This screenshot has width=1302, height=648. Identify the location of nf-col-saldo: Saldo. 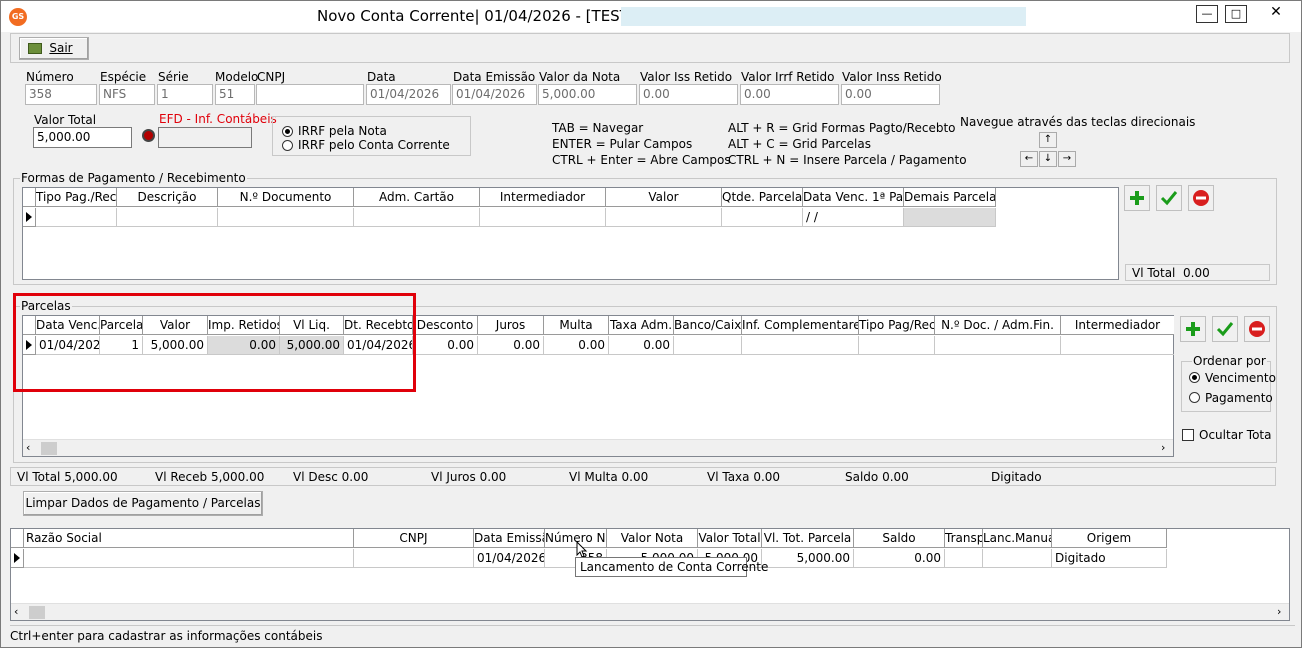
(899, 538).